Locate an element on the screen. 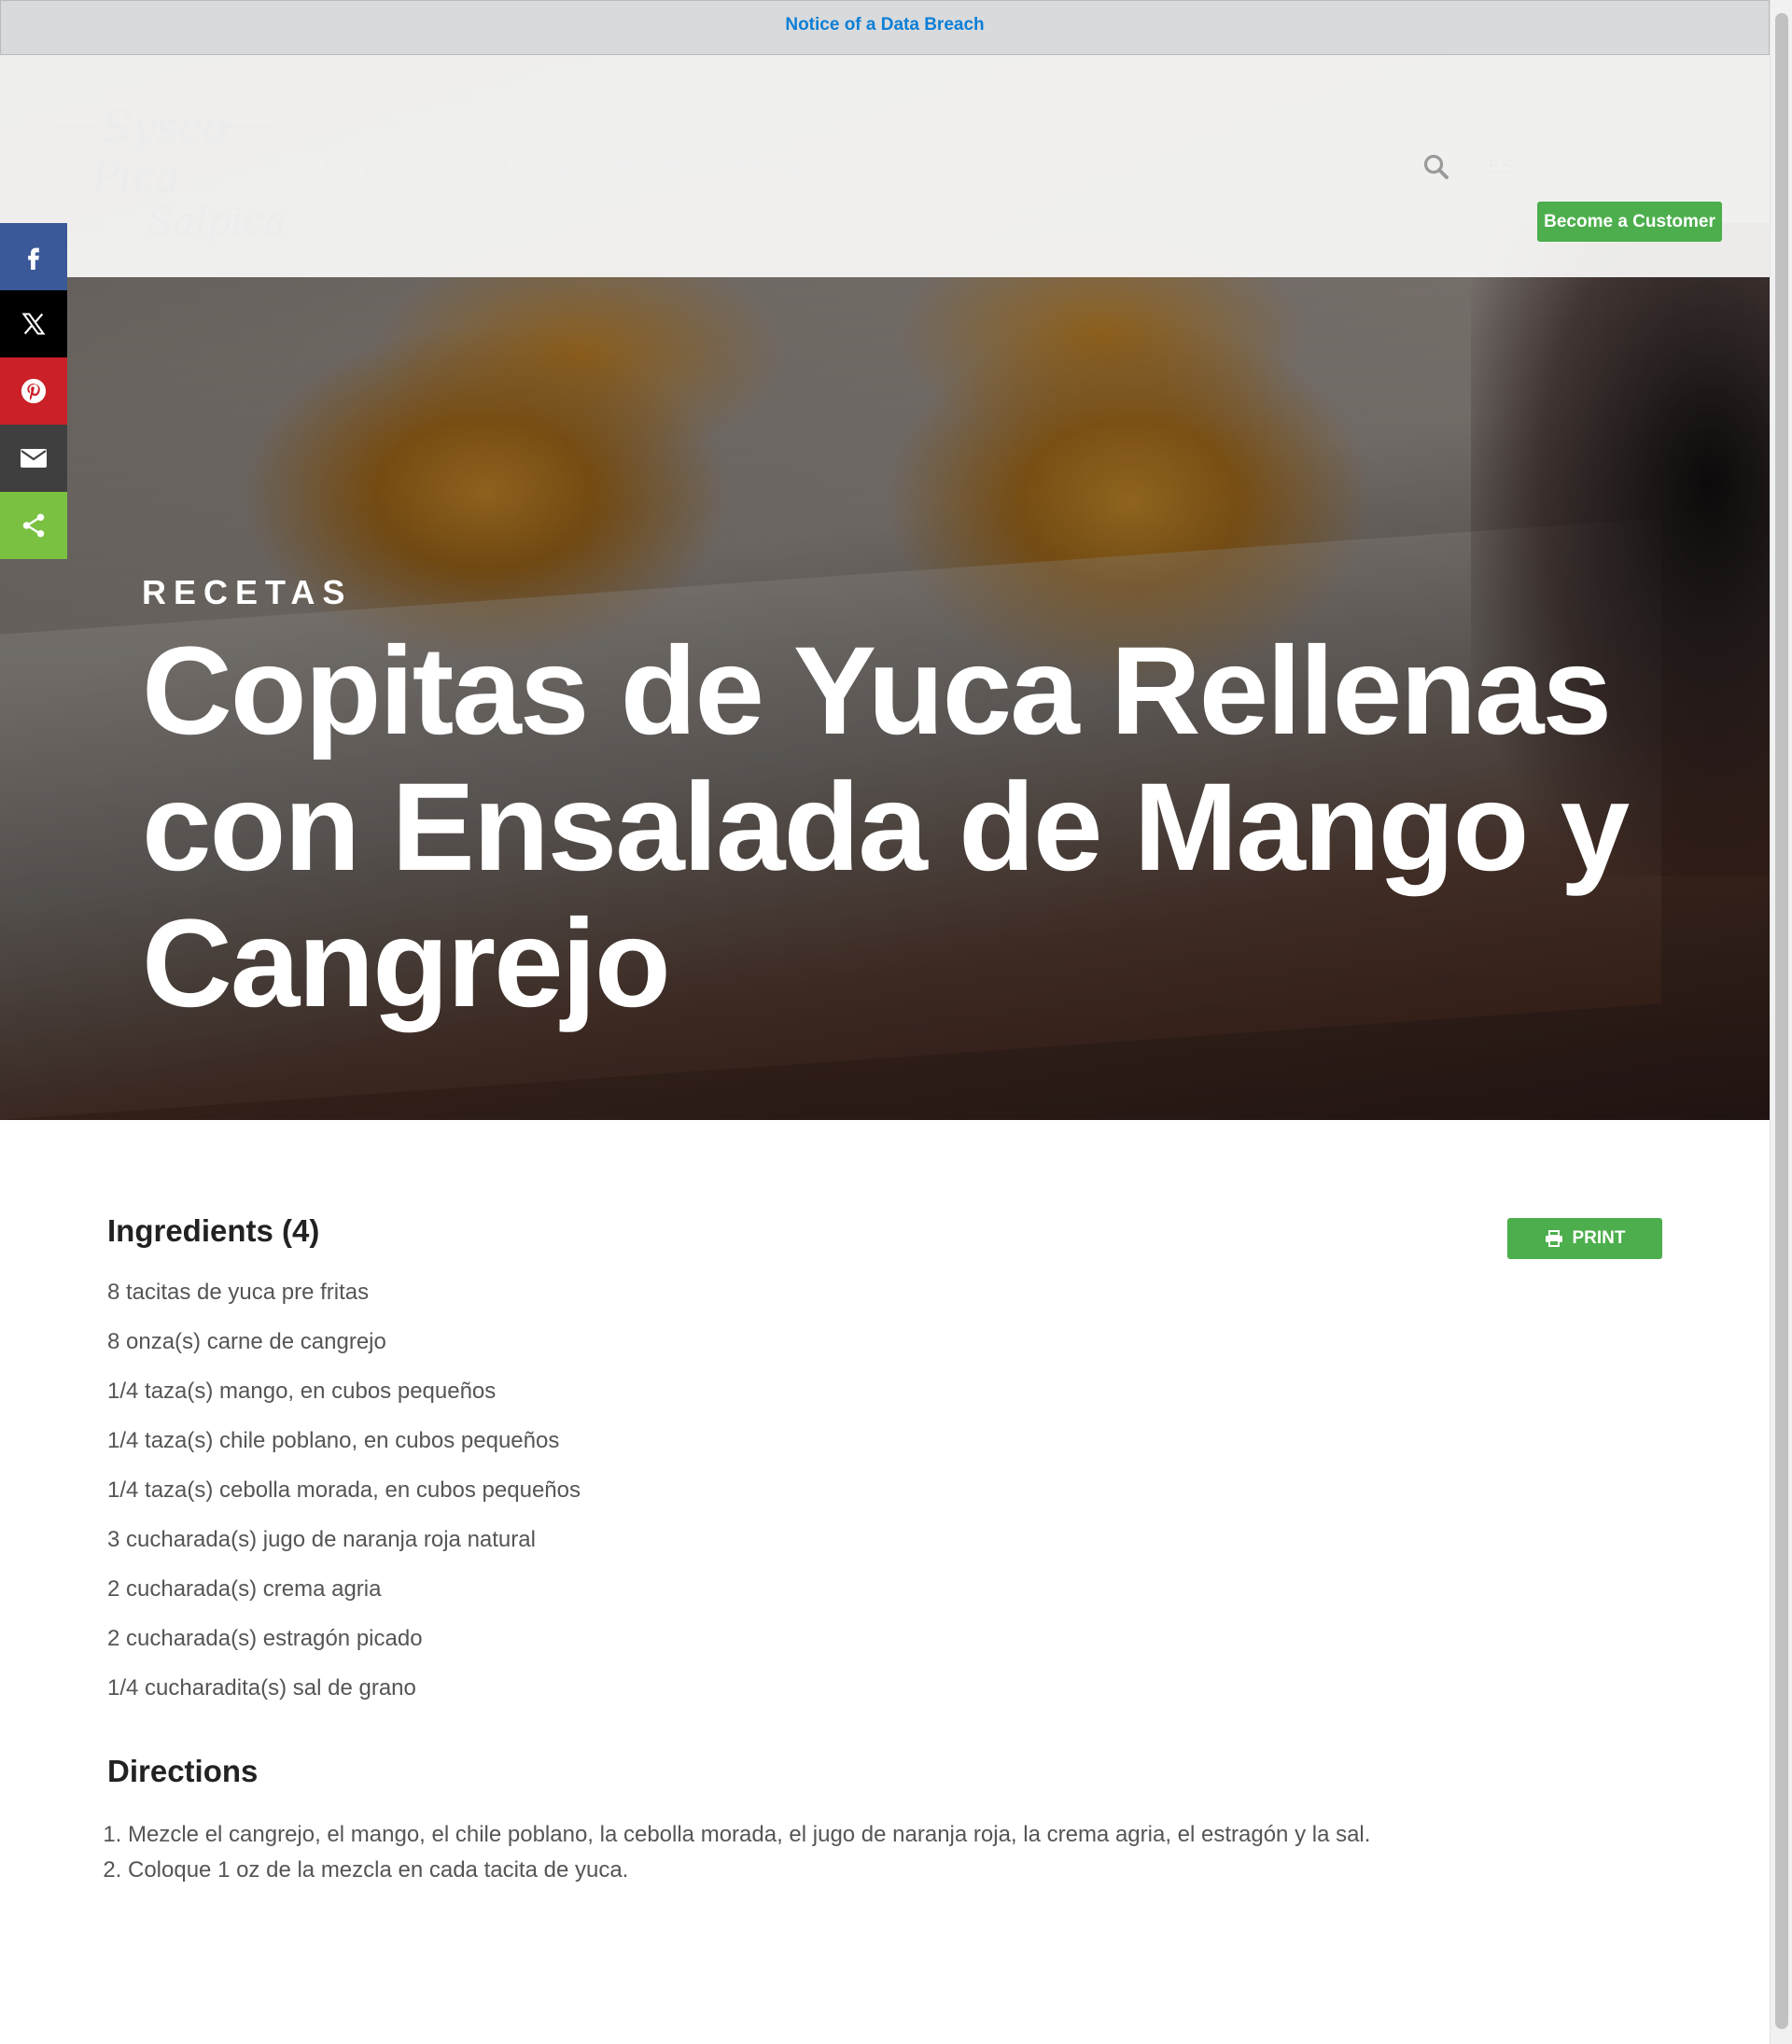  share-bar is located at coordinates (33, 391).